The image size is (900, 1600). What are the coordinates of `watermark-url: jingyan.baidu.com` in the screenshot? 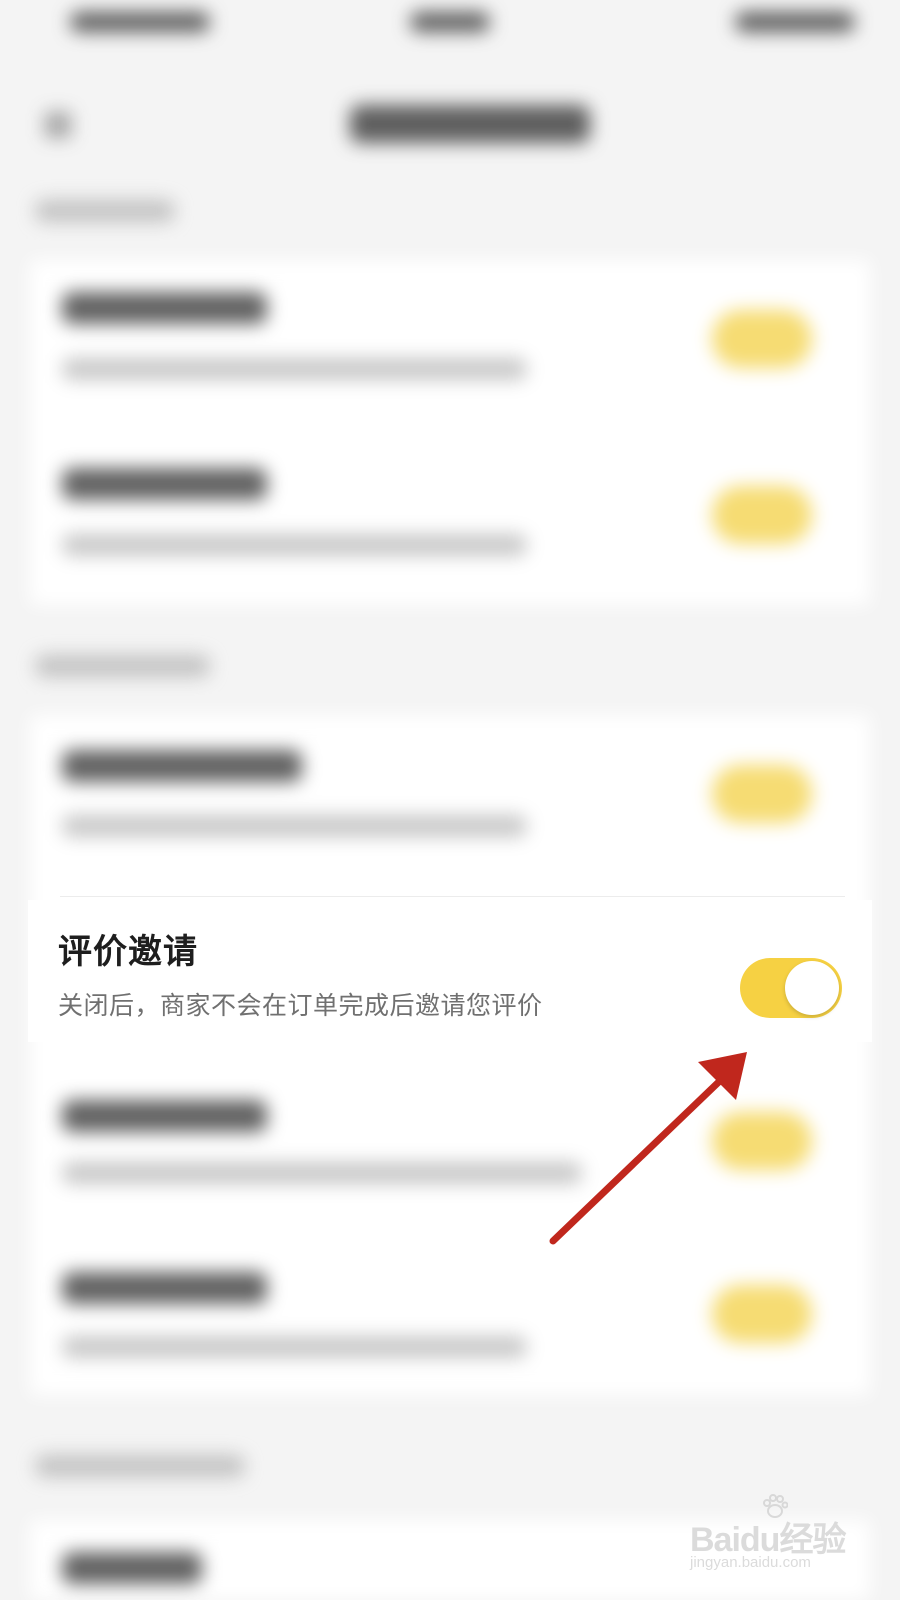 It's located at (750, 1562).